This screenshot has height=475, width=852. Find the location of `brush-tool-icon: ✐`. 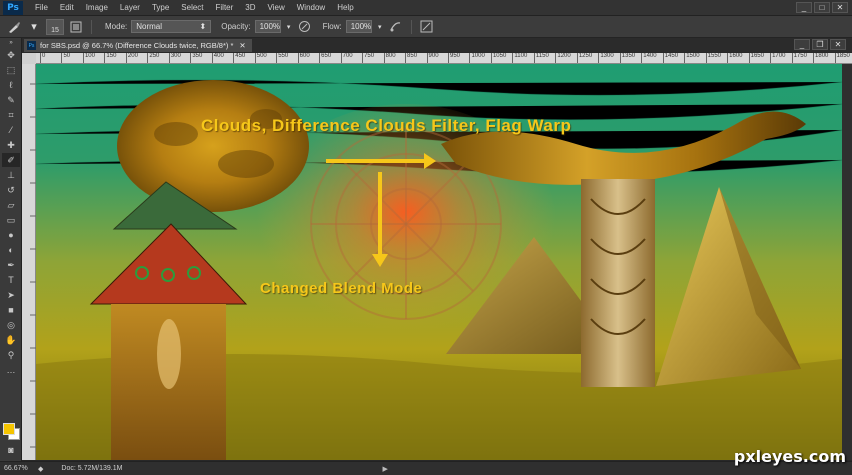

brush-tool-icon: ✐ is located at coordinates (11, 160).